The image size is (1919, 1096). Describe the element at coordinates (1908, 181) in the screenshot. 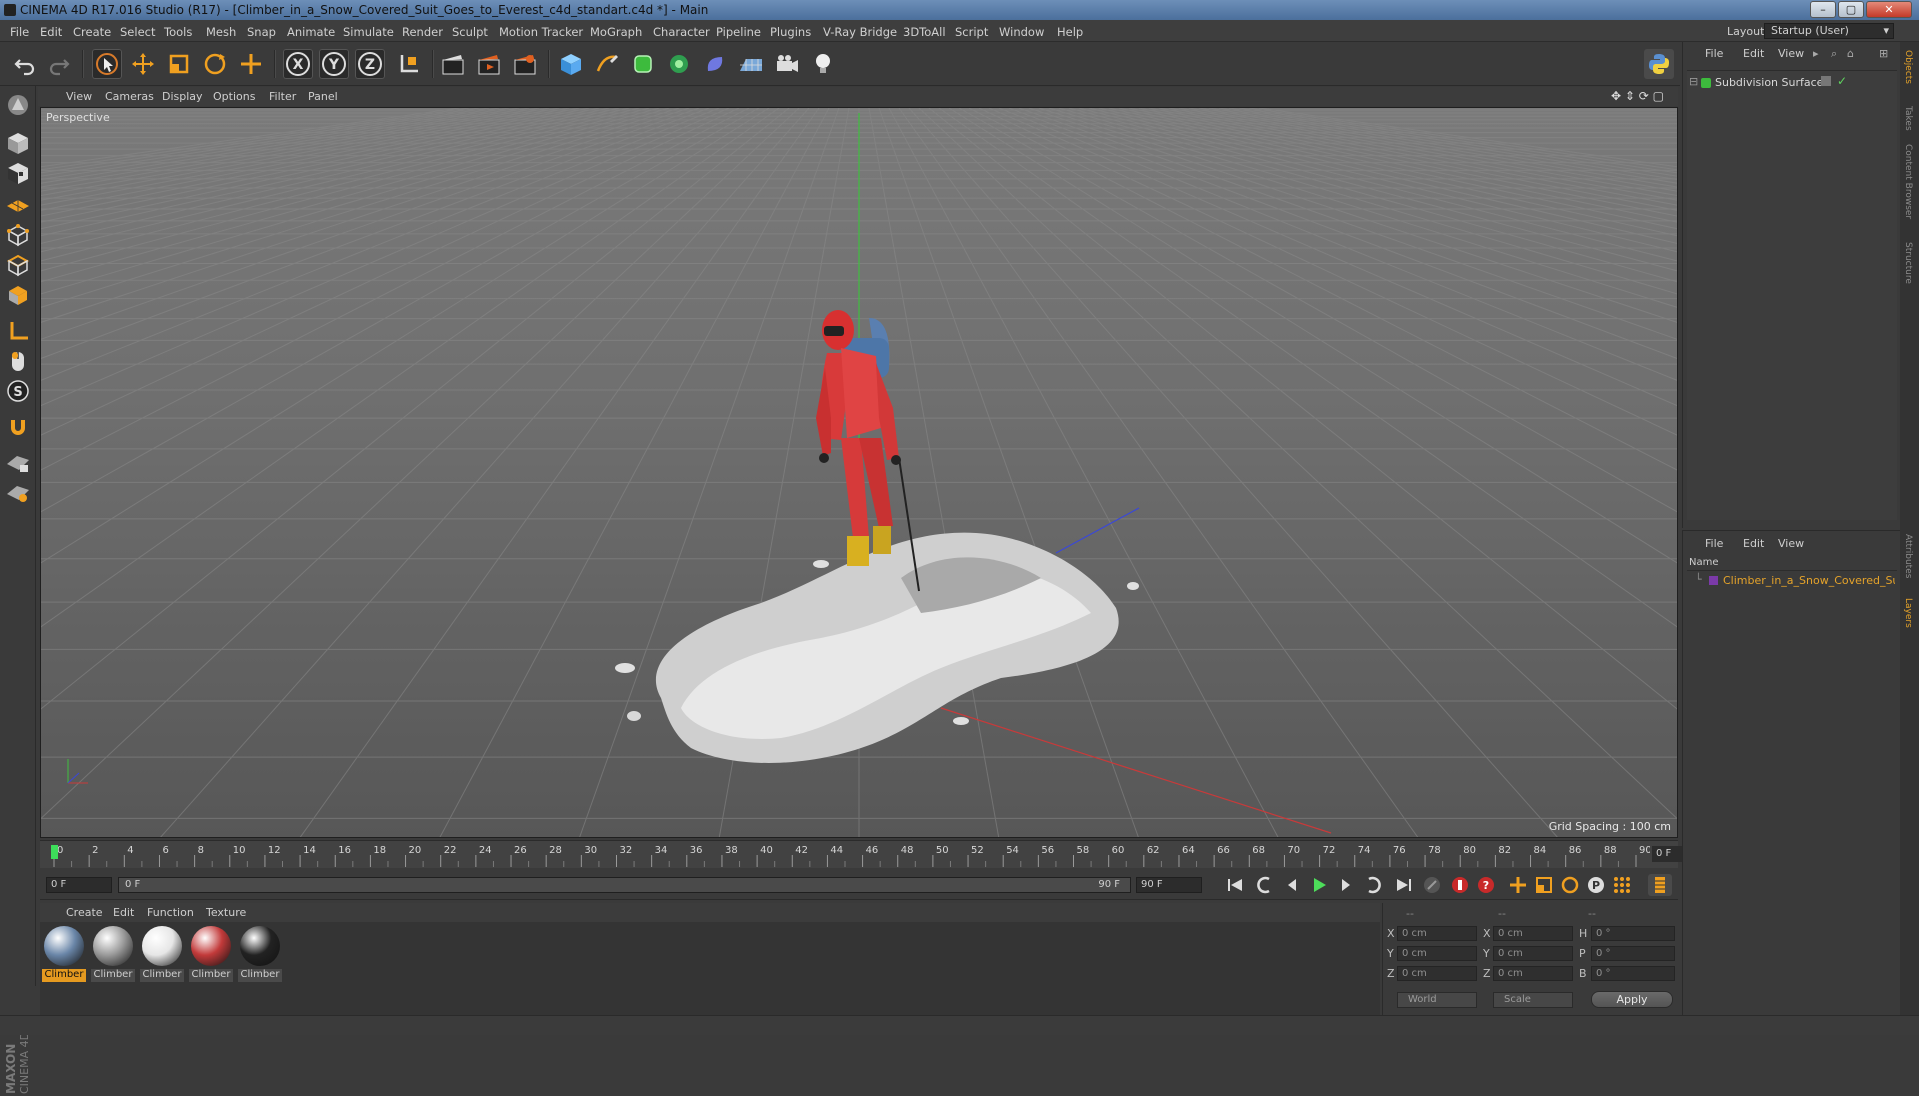

I see `tab-content-browser: Content Browser` at that location.